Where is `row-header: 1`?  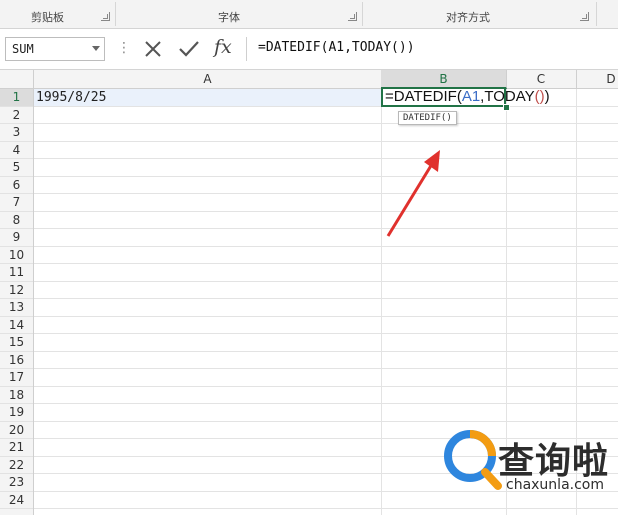 row-header: 1 is located at coordinates (16, 98).